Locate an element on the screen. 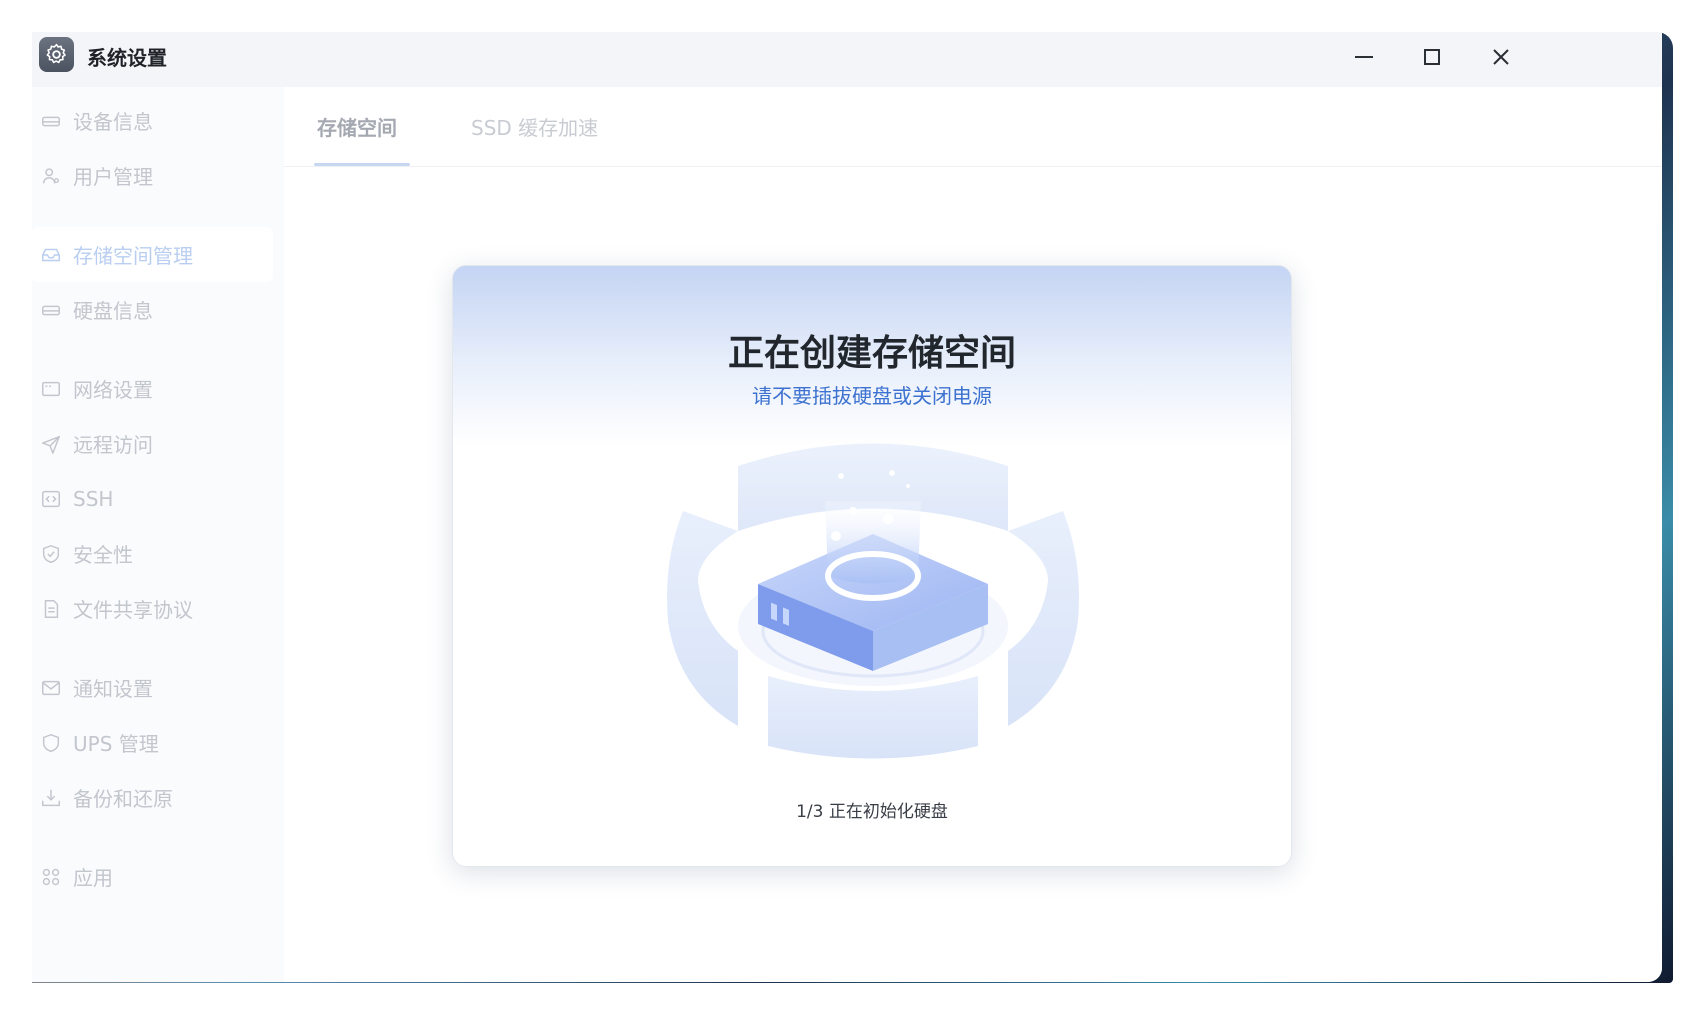 The image size is (1705, 1017). sidebar-item-label: 远程访问 is located at coordinates (113, 445).